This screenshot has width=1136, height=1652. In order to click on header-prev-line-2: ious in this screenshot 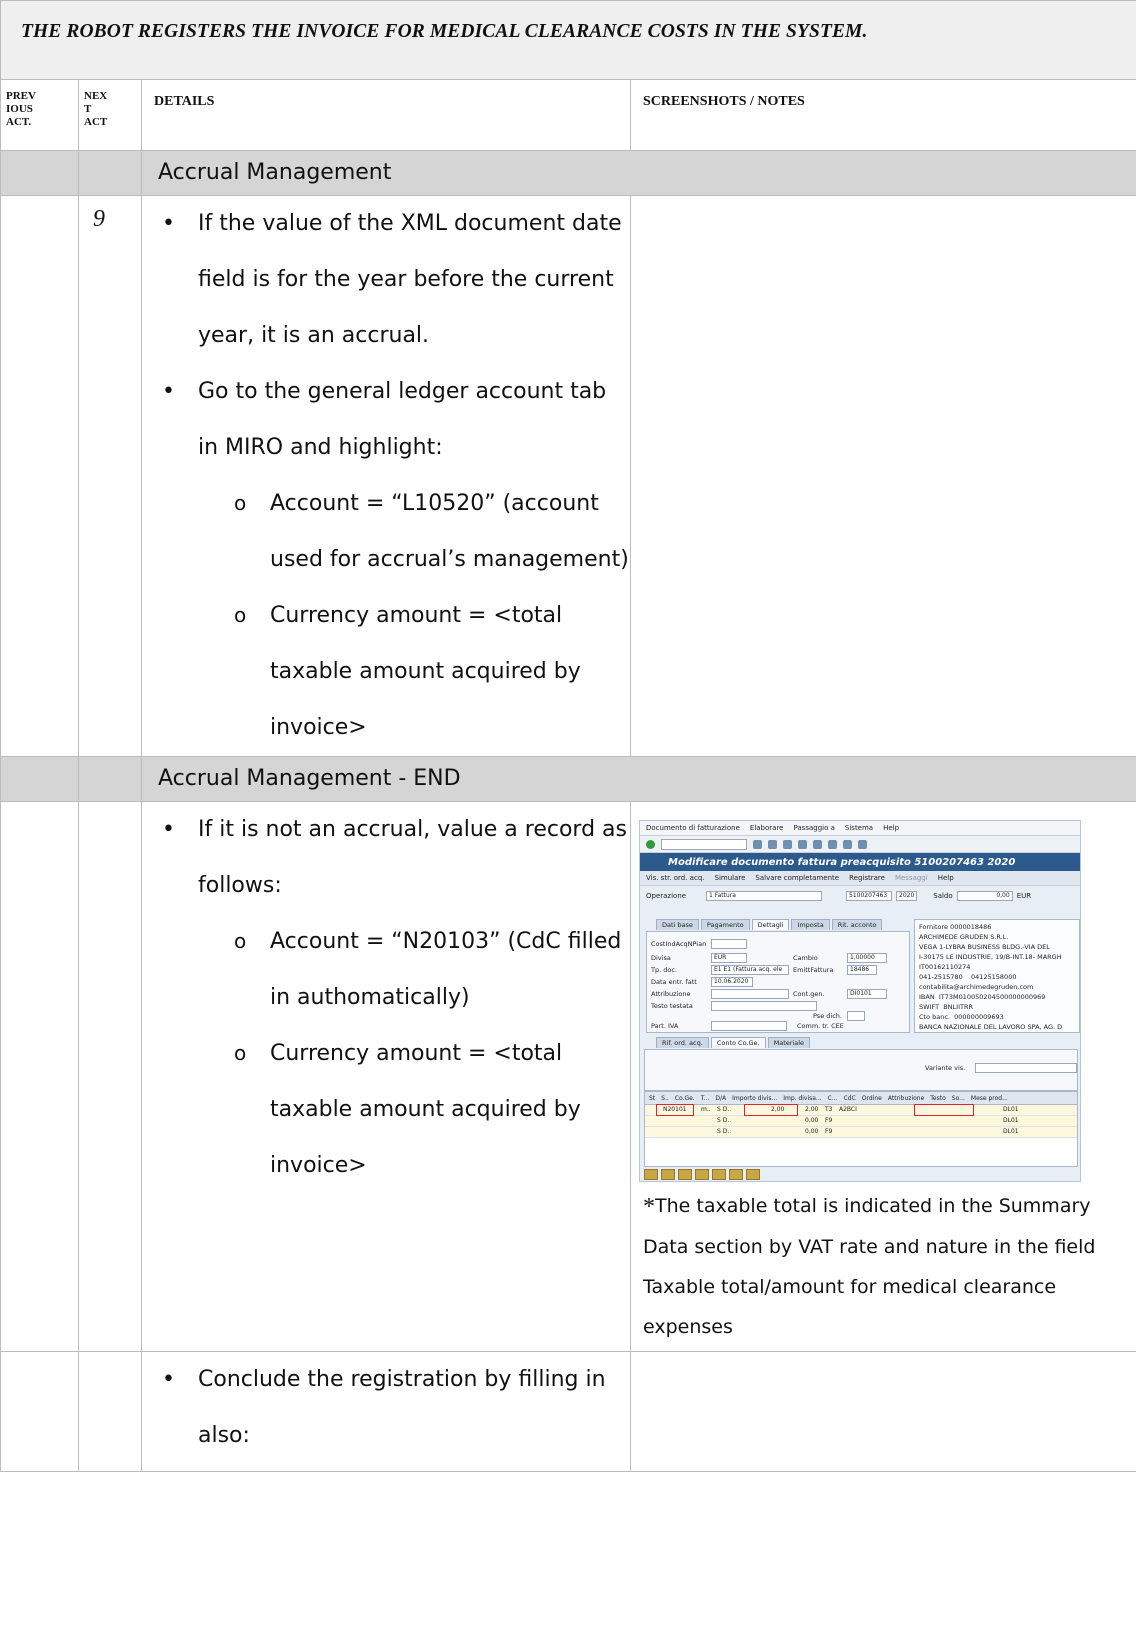, I will do `click(19, 109)`.